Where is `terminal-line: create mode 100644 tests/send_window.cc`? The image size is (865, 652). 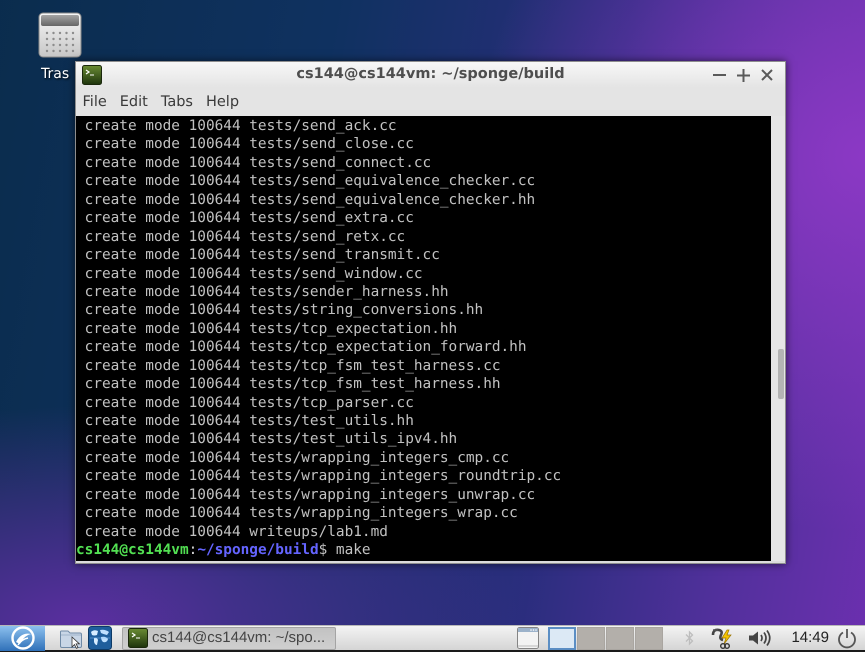 terminal-line: create mode 100644 tests/send_window.cc is located at coordinates (253, 273).